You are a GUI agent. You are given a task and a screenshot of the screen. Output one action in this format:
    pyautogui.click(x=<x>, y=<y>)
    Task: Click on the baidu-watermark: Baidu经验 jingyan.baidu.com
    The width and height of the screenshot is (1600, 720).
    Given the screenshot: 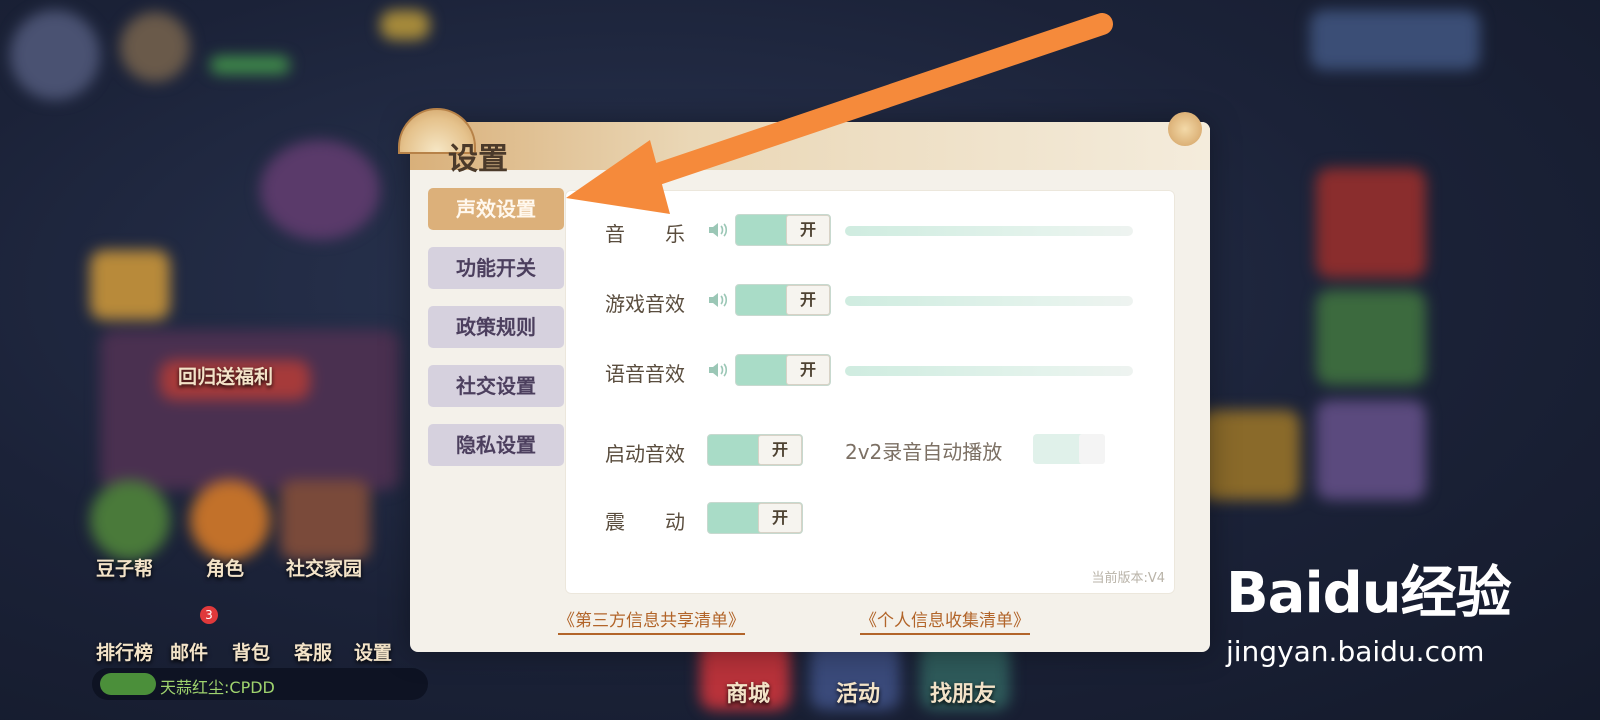 What is the action you would take?
    pyautogui.click(x=1369, y=608)
    